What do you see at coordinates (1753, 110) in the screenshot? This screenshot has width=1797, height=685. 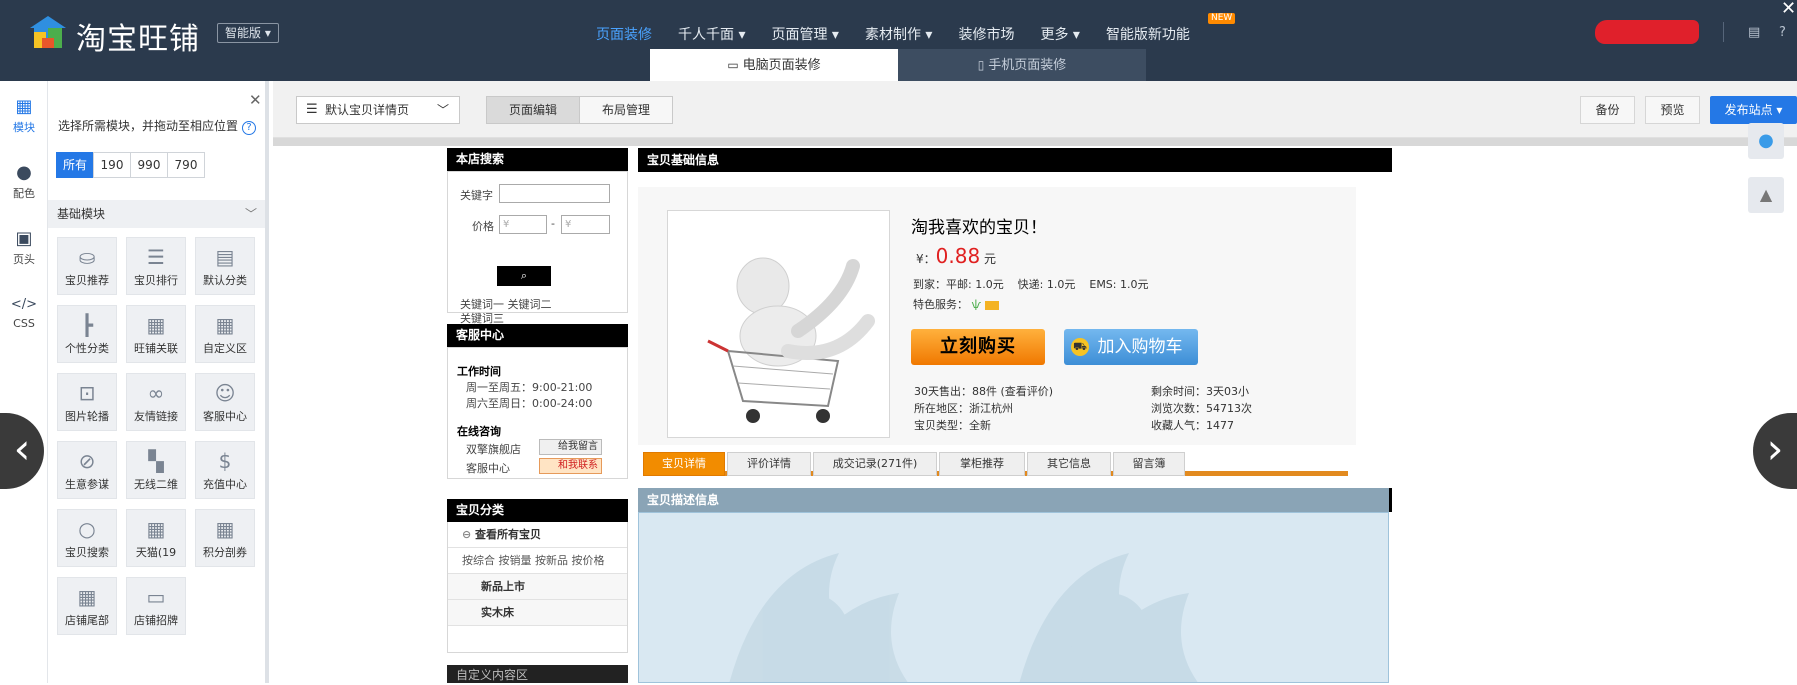 I see `publish-button: 发布站点 ▾` at bounding box center [1753, 110].